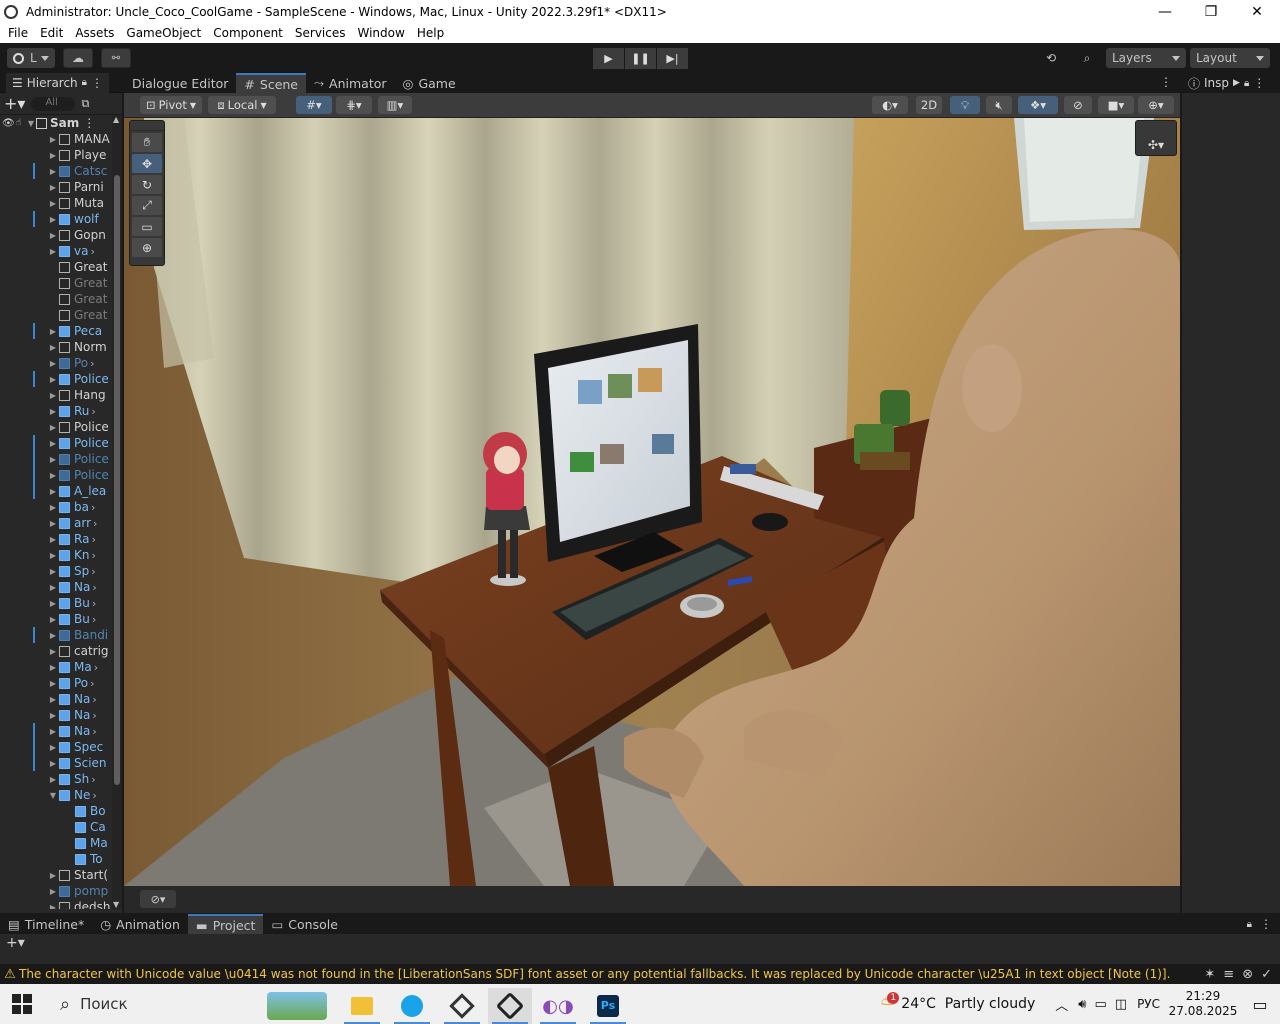 The width and height of the screenshot is (1280, 1024). What do you see at coordinates (381, 33) in the screenshot?
I see `menu-window: Window` at bounding box center [381, 33].